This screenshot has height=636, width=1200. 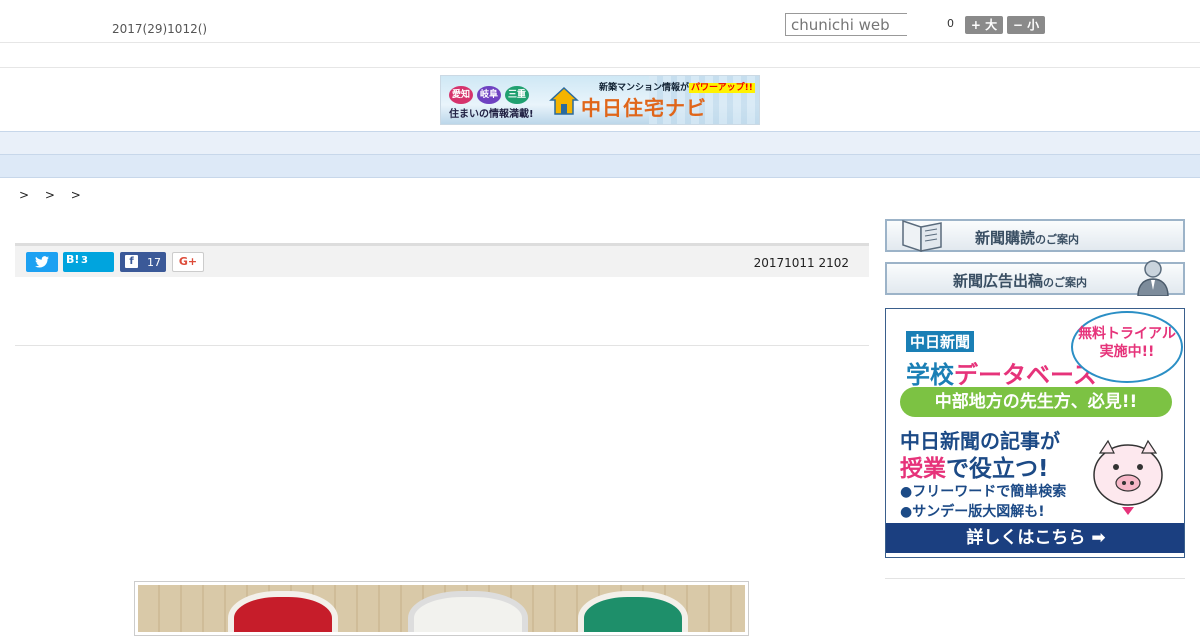 I want to click on hatena-bookmark-button: B! 3, so click(x=88, y=262).